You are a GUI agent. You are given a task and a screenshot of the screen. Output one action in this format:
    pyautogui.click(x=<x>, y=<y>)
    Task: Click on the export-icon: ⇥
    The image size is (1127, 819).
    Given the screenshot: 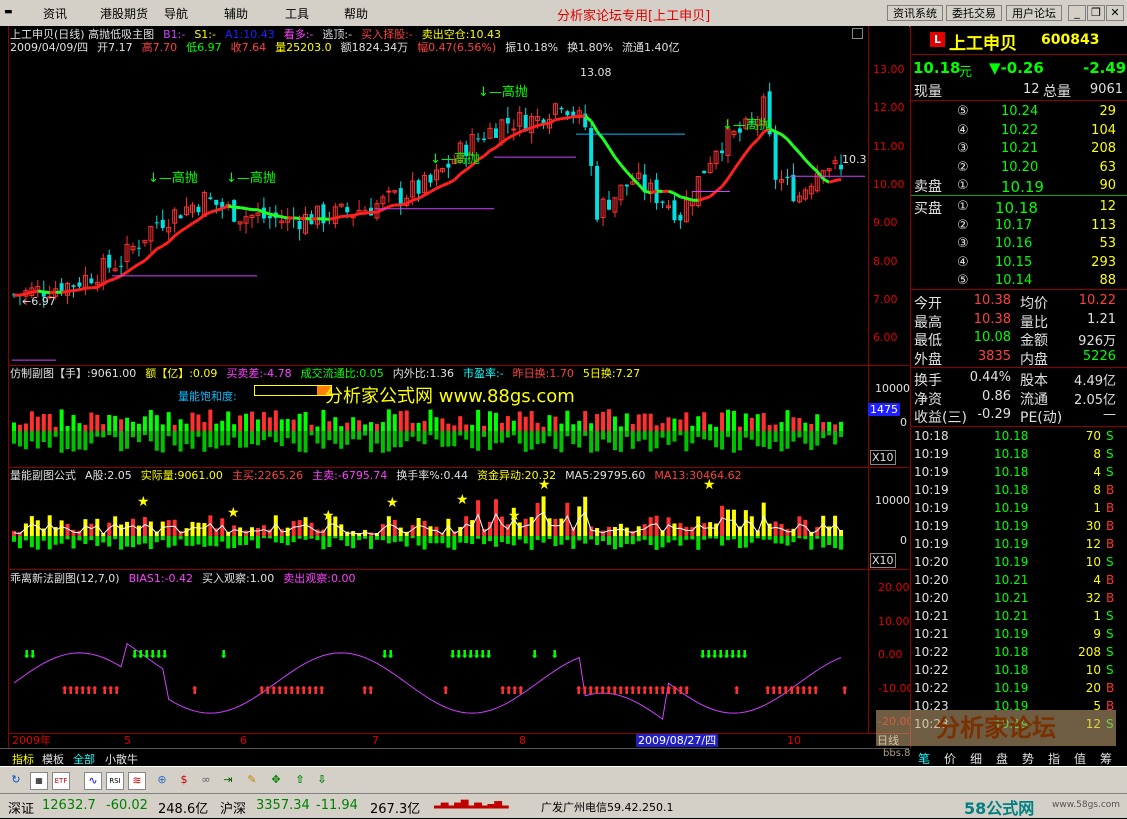 What is the action you would take?
    pyautogui.click(x=228, y=780)
    